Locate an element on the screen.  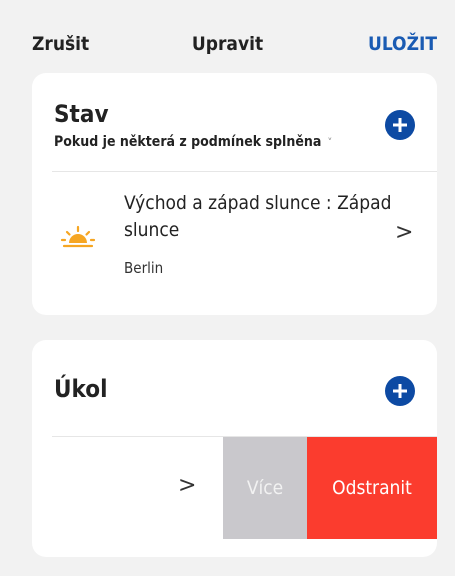
add-task-button is located at coordinates (400, 391).